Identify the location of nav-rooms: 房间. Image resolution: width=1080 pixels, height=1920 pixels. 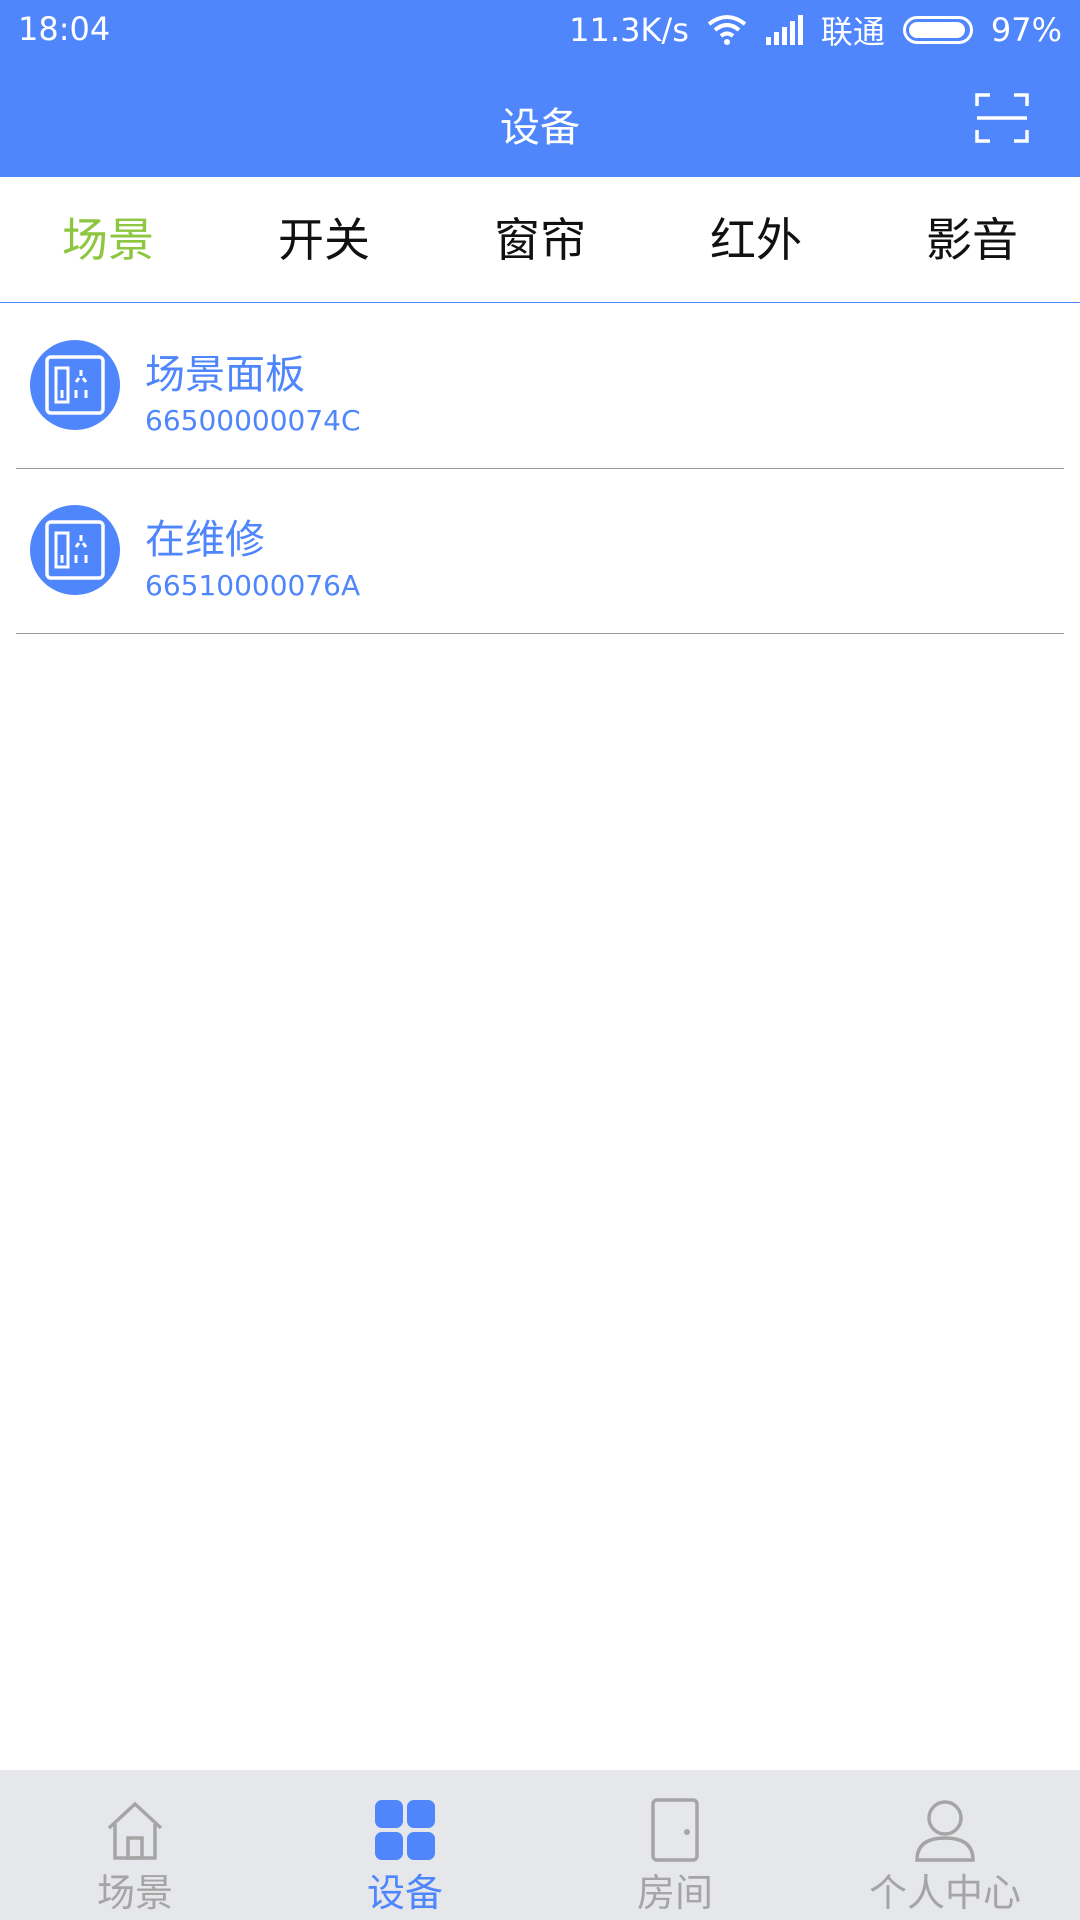
(675, 1845).